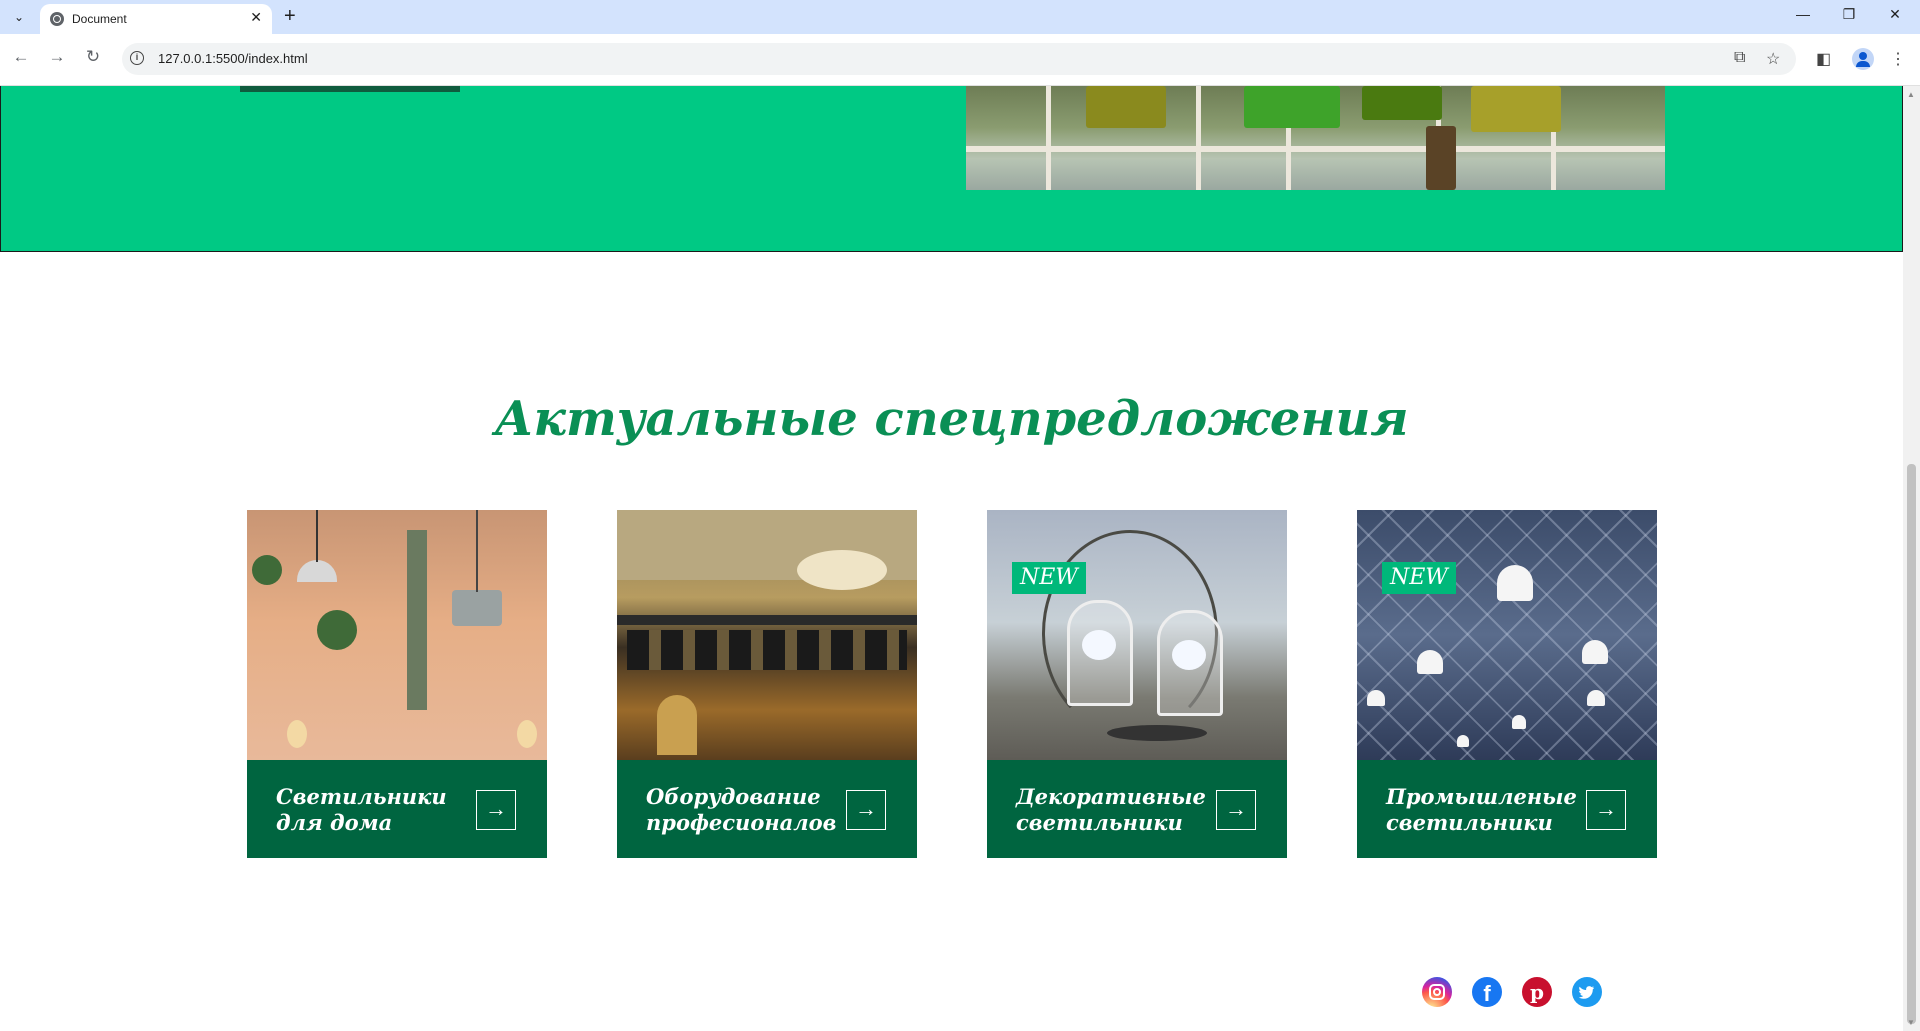 The width and height of the screenshot is (1920, 1031). I want to click on site-info-icon: i, so click(137, 58).